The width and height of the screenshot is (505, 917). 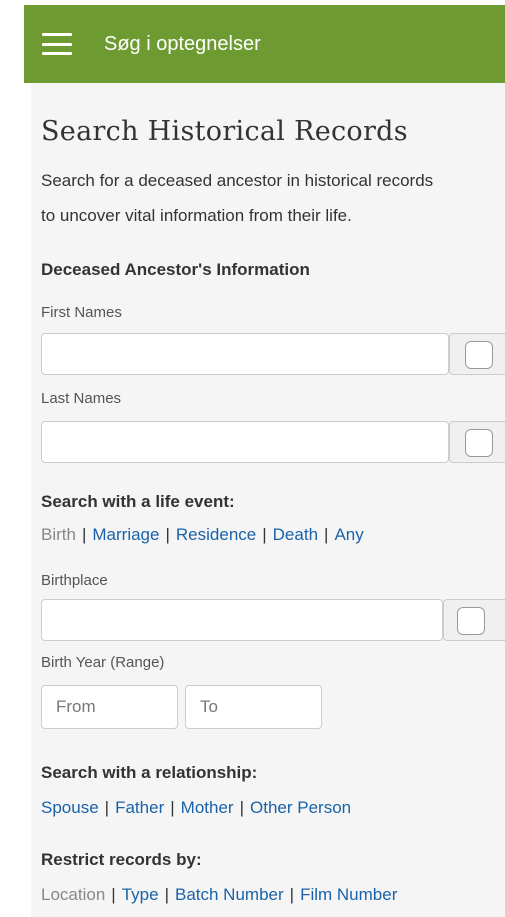 What do you see at coordinates (70, 807) in the screenshot?
I see `relationship-spouse: Spouse` at bounding box center [70, 807].